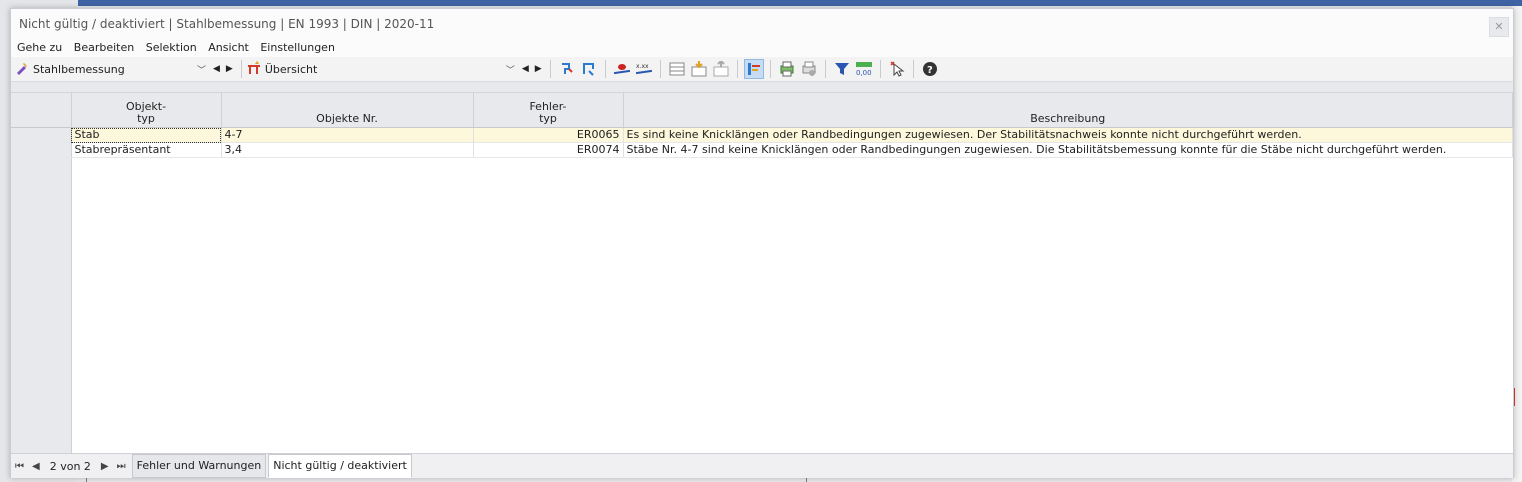 This screenshot has width=1522, height=482. What do you see at coordinates (864, 73) in the screenshot?
I see `svg-text: 0,00` at bounding box center [864, 73].